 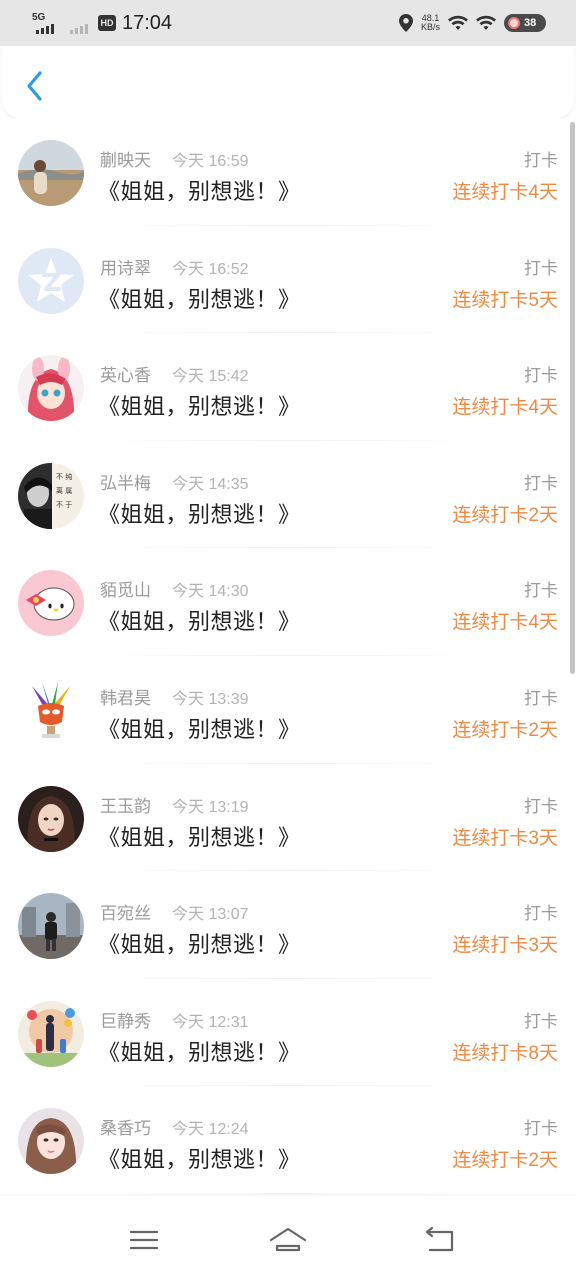 What do you see at coordinates (430, 27) in the screenshot?
I see `speed-unit: KB/s` at bounding box center [430, 27].